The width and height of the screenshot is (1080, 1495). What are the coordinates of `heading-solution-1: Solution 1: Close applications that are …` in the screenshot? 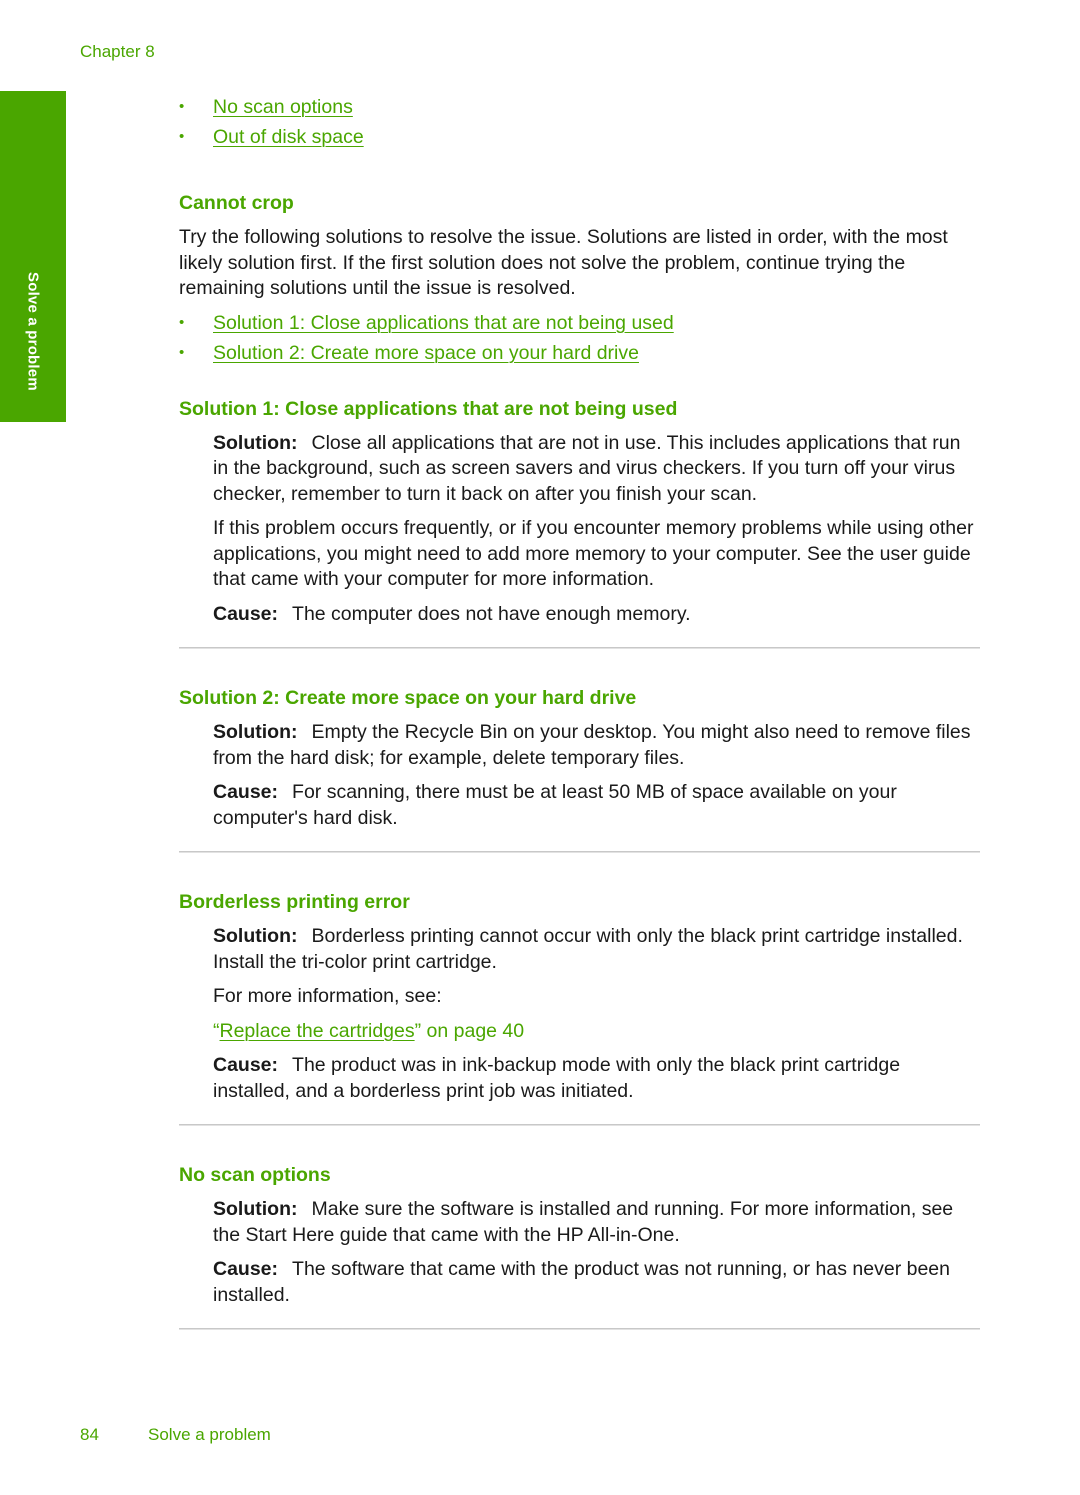 It's located at (428, 408).